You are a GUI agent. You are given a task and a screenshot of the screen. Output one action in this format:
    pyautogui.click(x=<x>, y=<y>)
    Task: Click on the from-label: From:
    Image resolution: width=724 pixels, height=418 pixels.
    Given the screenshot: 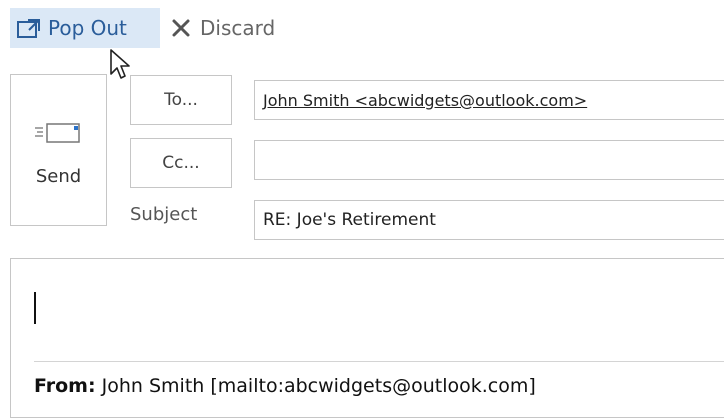 What is the action you would take?
    pyautogui.click(x=65, y=386)
    